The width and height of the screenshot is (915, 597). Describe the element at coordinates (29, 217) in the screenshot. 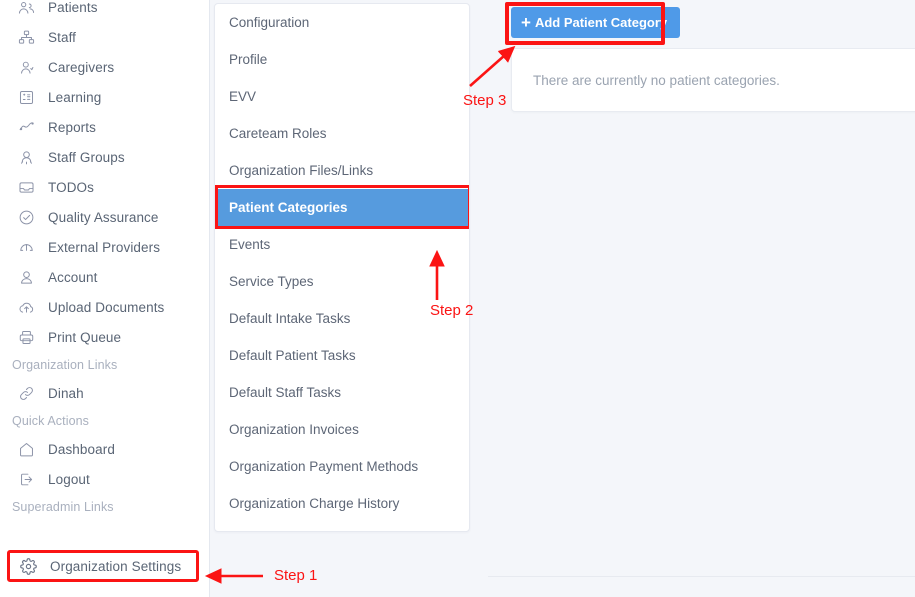

I see `quality-assurance-icon` at that location.